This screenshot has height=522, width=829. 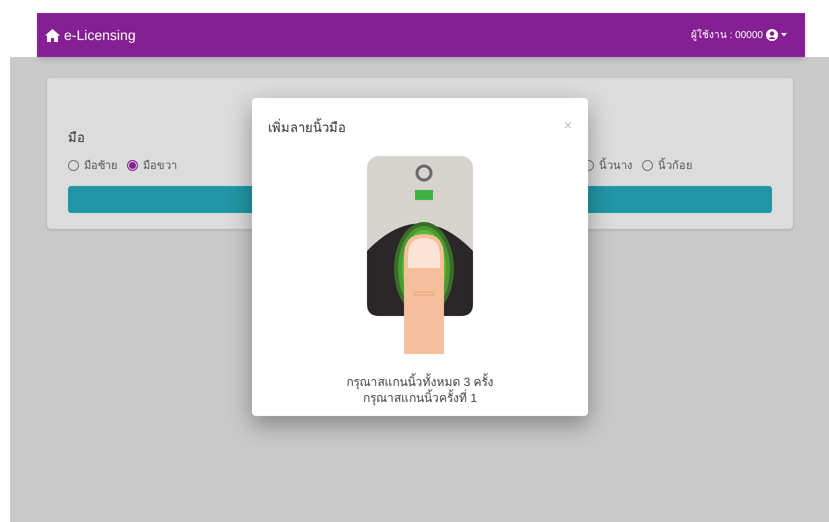 What do you see at coordinates (420, 382) in the screenshot?
I see `instruction-text: กรุณาสแกนนิ้วทั้งหมด 3 ครั้ง` at bounding box center [420, 382].